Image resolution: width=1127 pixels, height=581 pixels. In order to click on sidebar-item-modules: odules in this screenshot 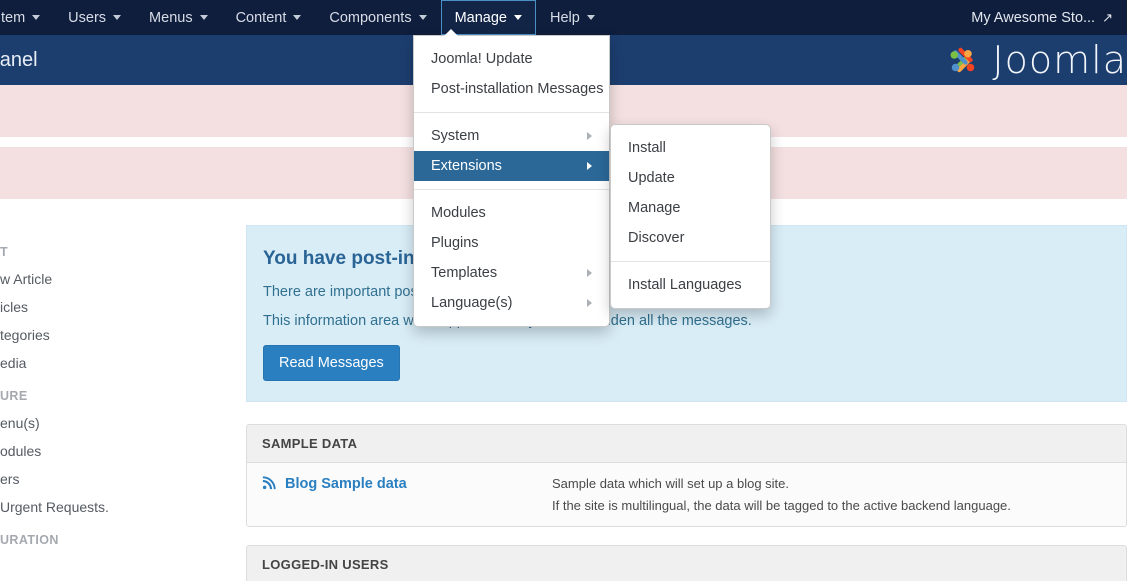, I will do `click(109, 451)`.